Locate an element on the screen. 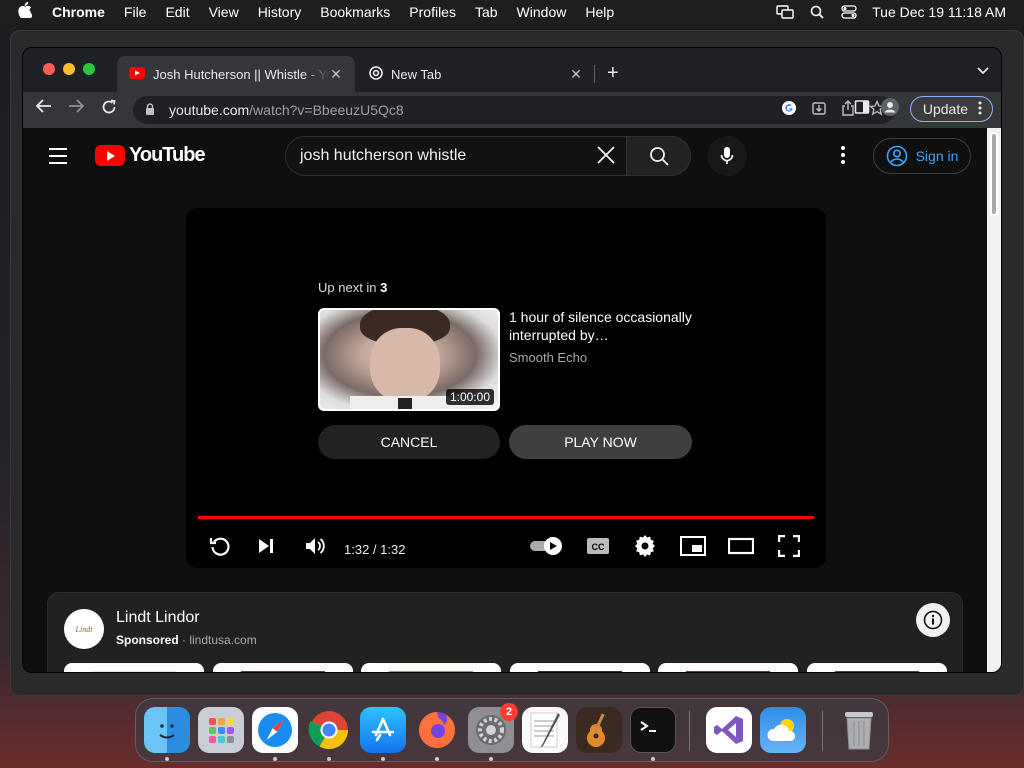 Image resolution: width=1024 pixels, height=768 pixels. fullscreen-button is located at coordinates (789, 546).